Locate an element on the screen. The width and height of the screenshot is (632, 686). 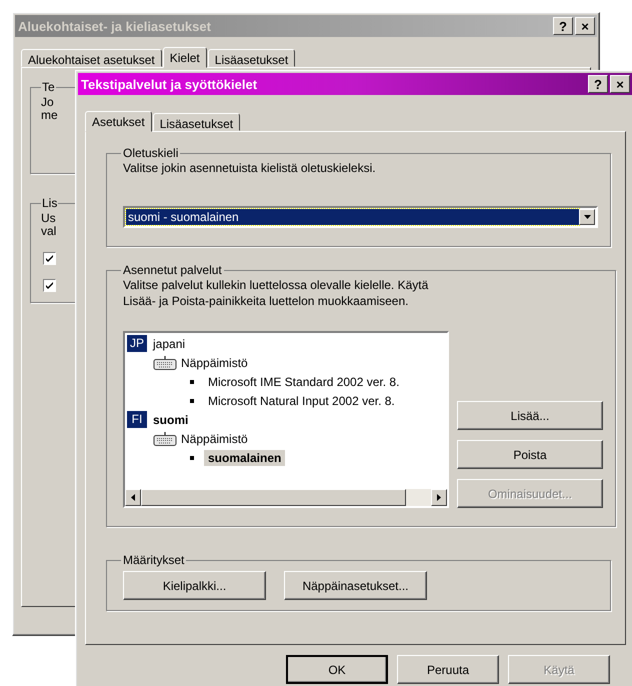
group-label: Asennetut palvelut is located at coordinates (172, 270).